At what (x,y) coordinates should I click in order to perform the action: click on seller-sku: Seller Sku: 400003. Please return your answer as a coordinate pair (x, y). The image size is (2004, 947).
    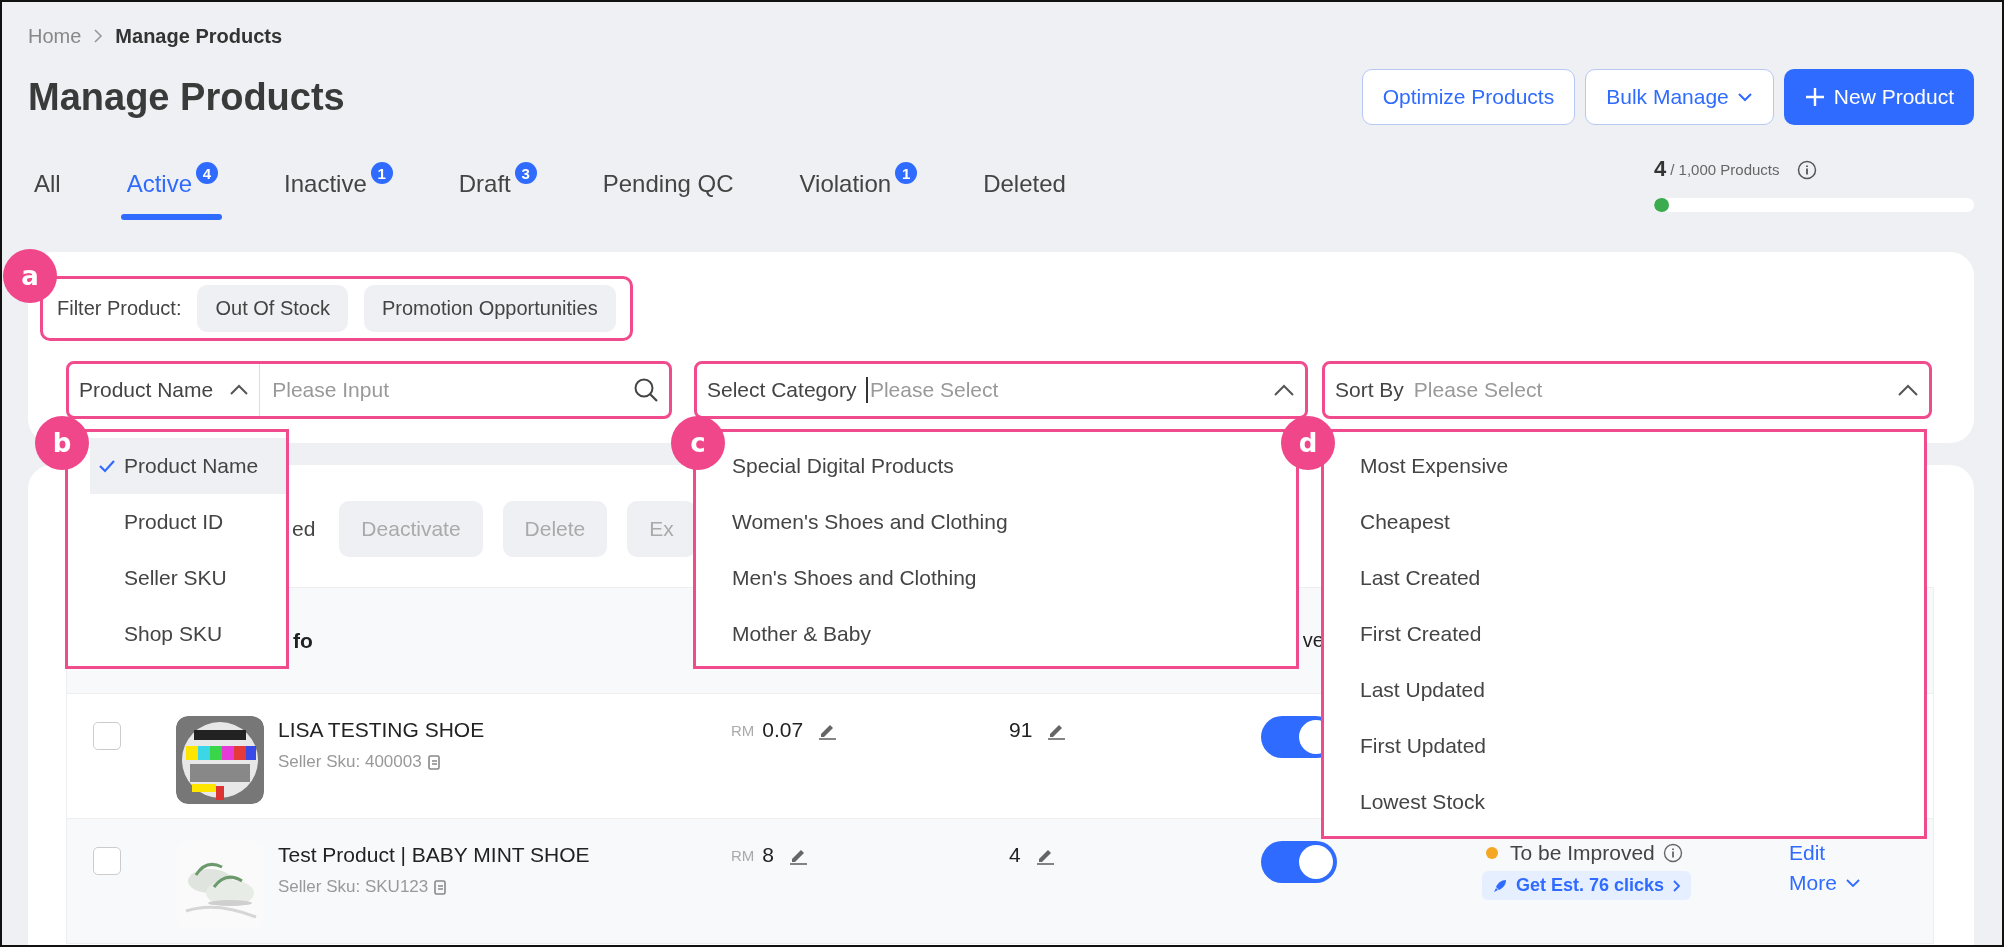
    Looking at the image, I should click on (350, 762).